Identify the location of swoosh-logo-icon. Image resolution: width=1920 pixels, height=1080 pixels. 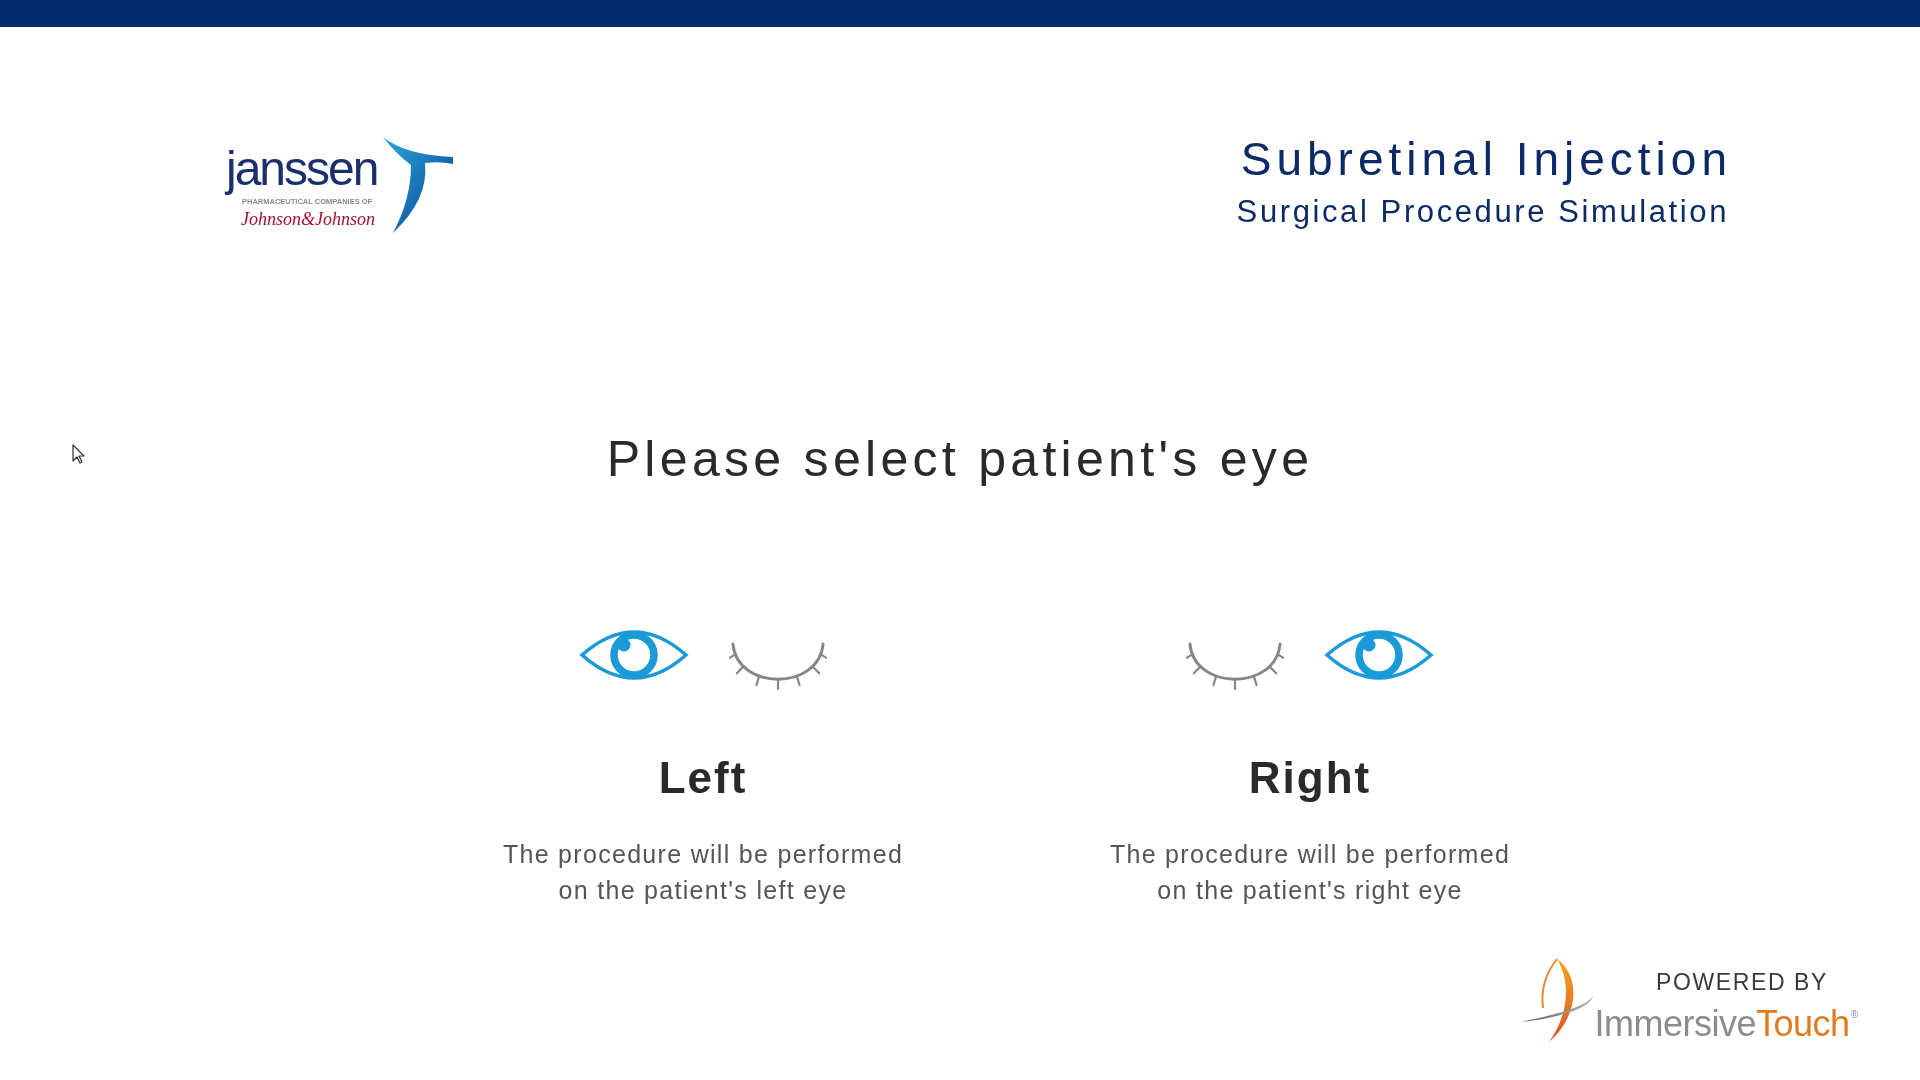
(418, 185).